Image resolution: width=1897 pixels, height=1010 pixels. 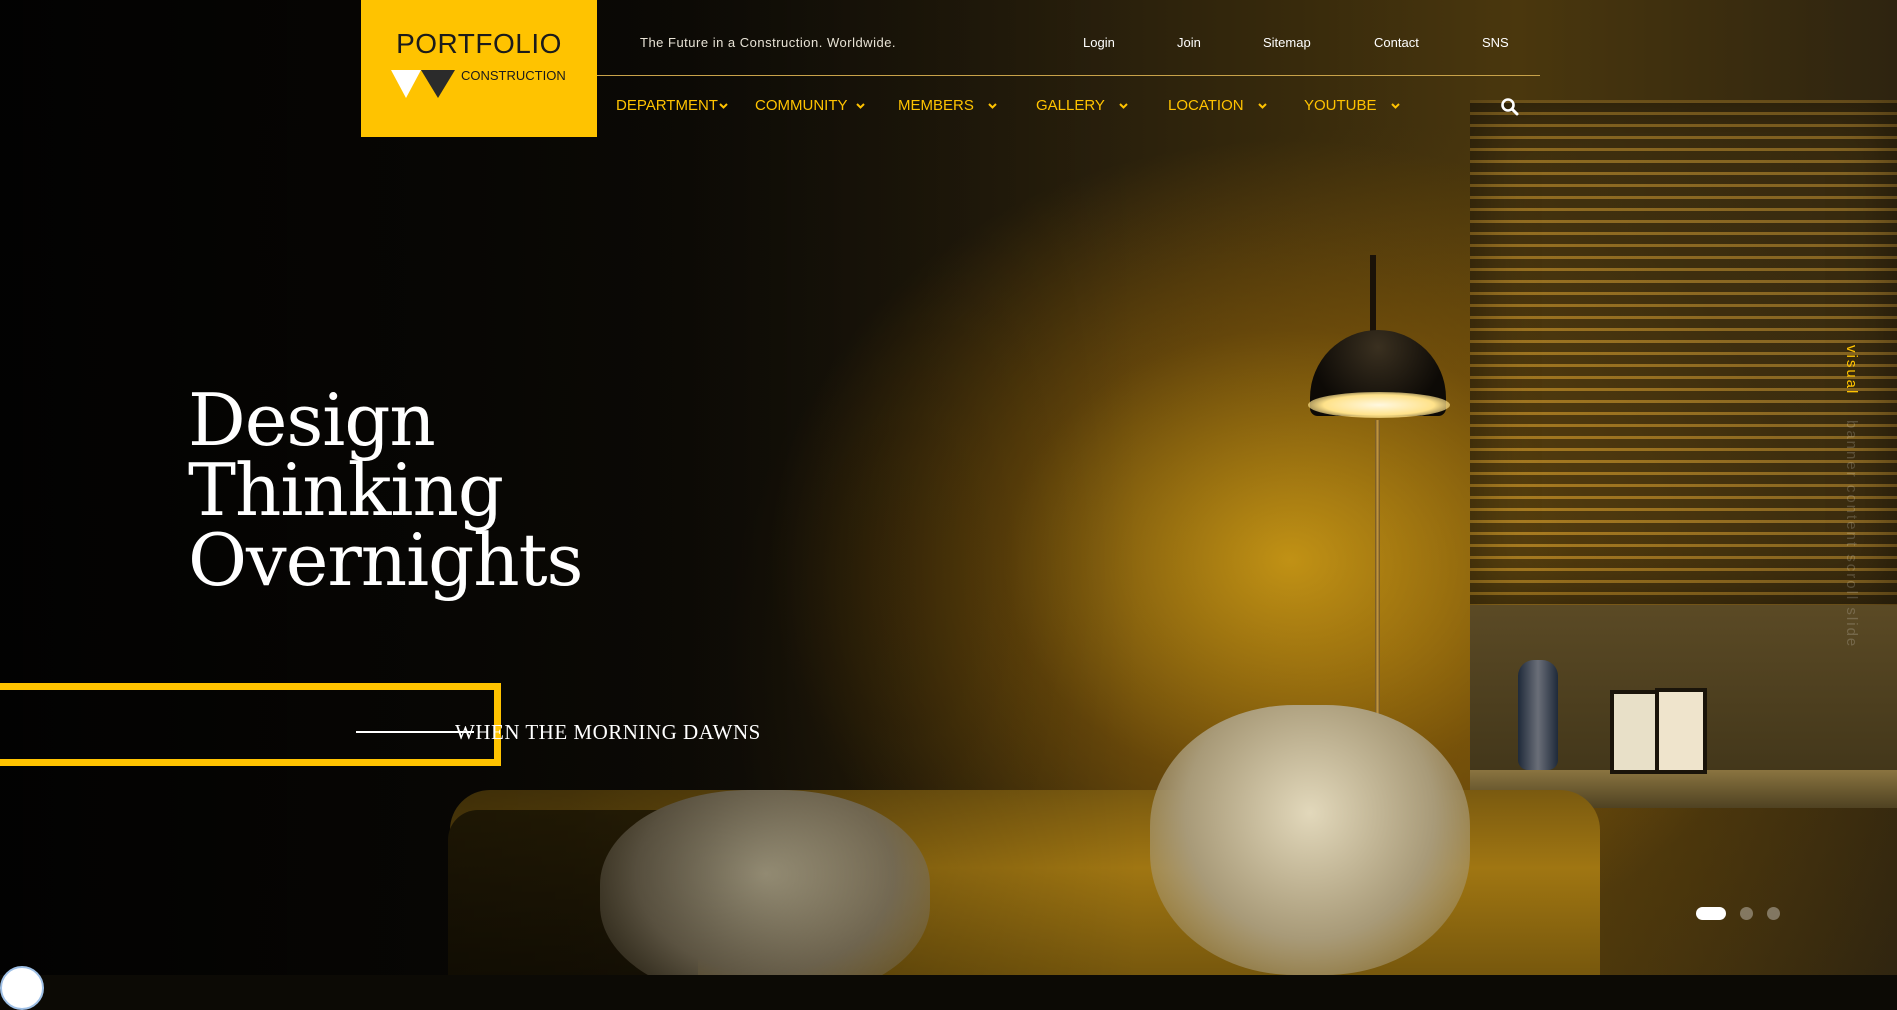 I want to click on sitemap-link: Sitemap, so click(x=1287, y=42).